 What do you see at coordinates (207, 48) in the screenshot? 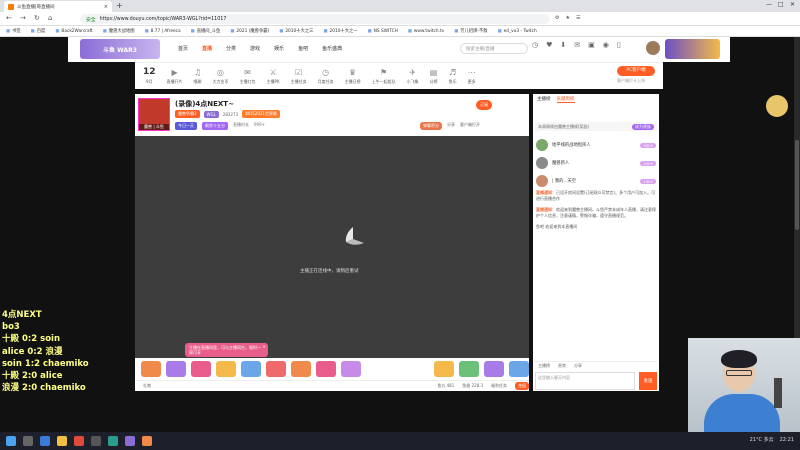
I see `nav-item-live: 直播` at bounding box center [207, 48].